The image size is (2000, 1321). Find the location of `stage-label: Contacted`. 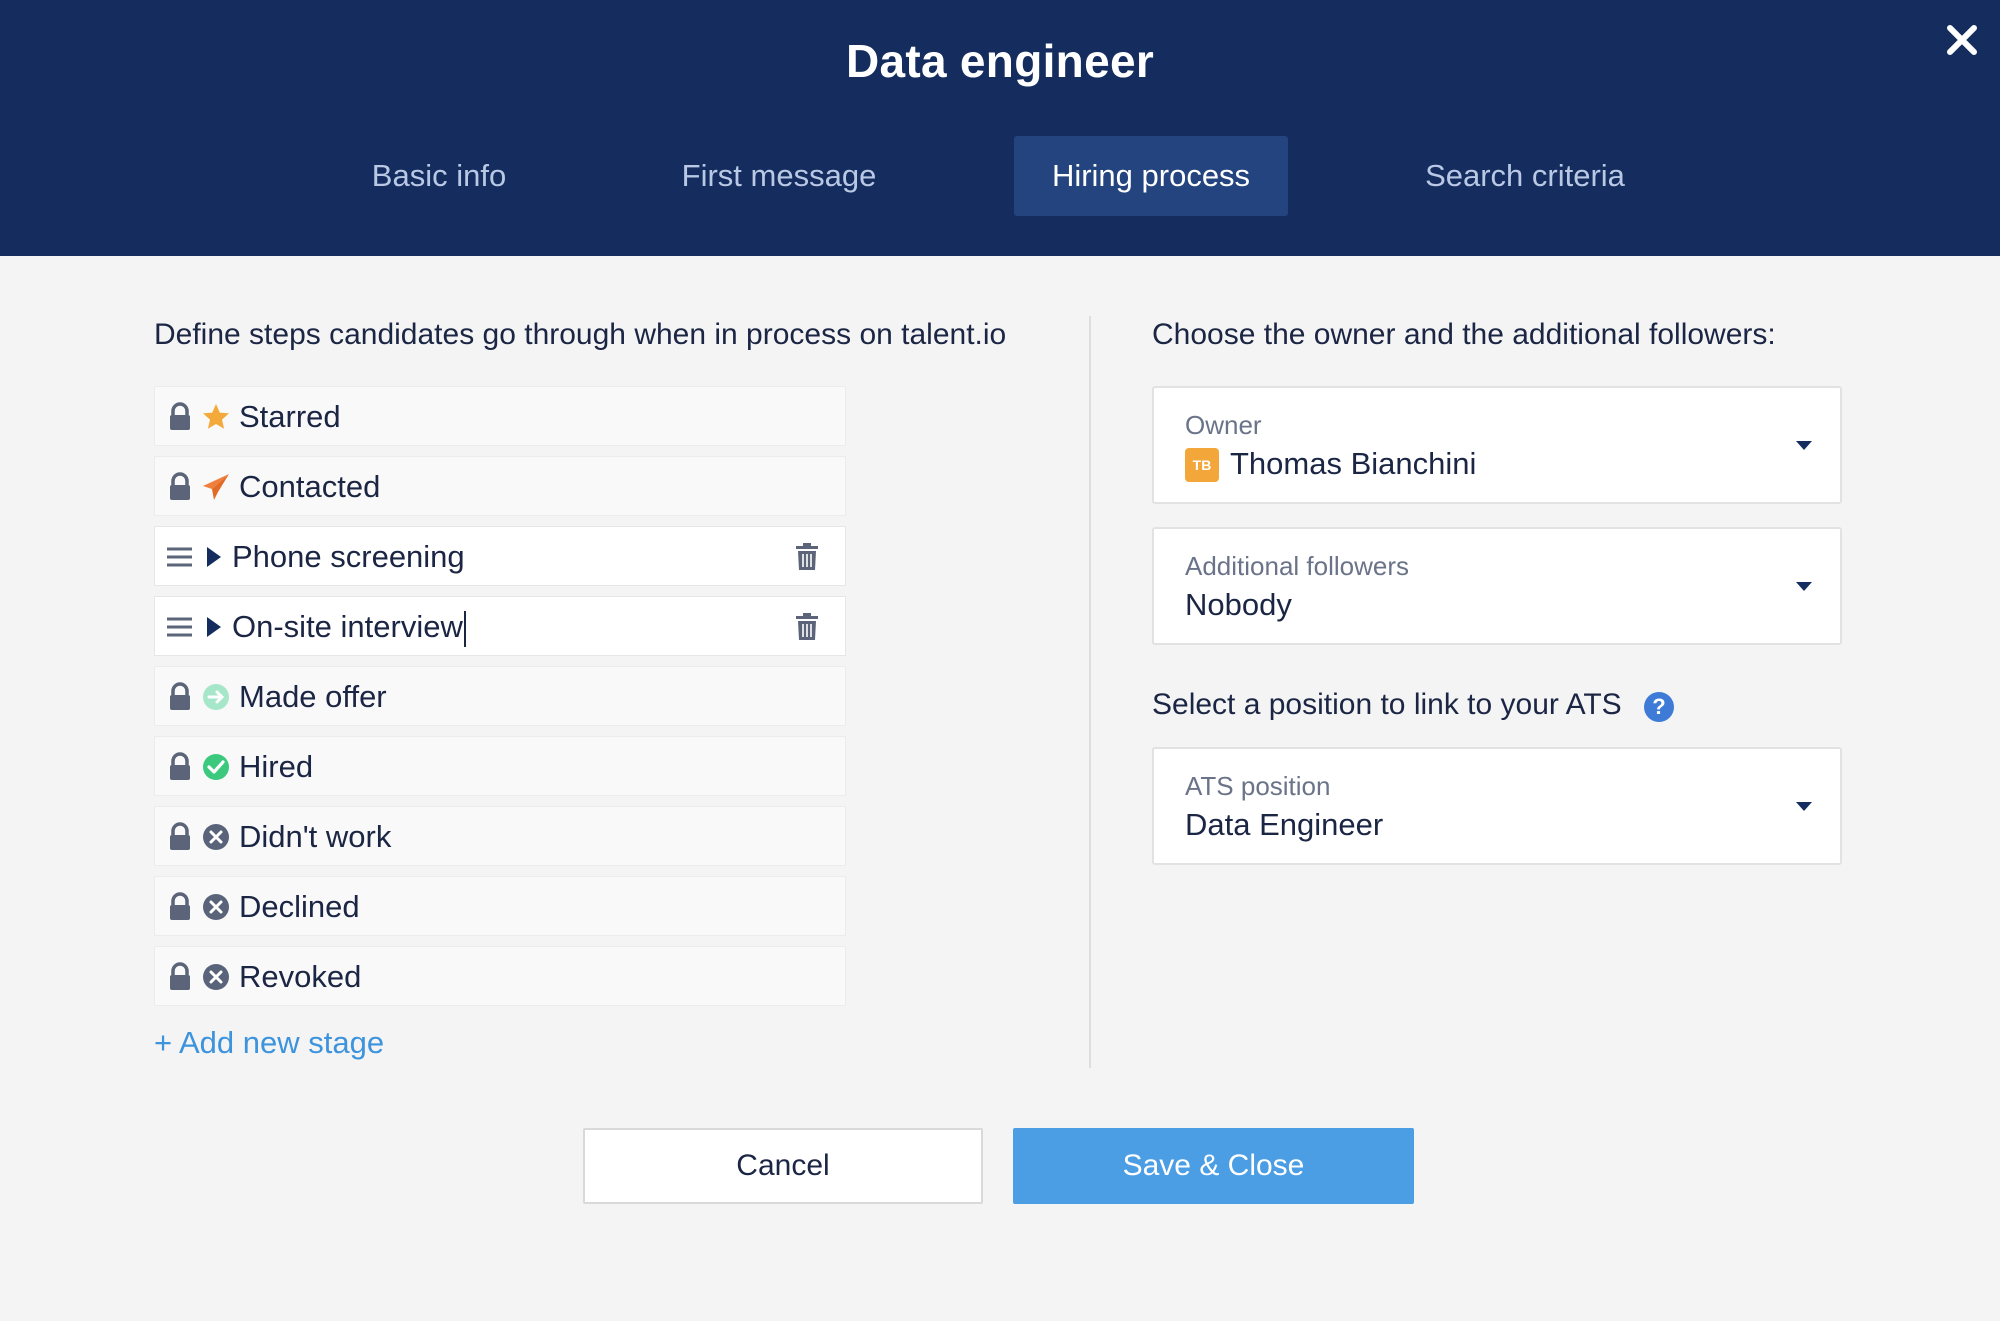

stage-label: Contacted is located at coordinates (310, 486).